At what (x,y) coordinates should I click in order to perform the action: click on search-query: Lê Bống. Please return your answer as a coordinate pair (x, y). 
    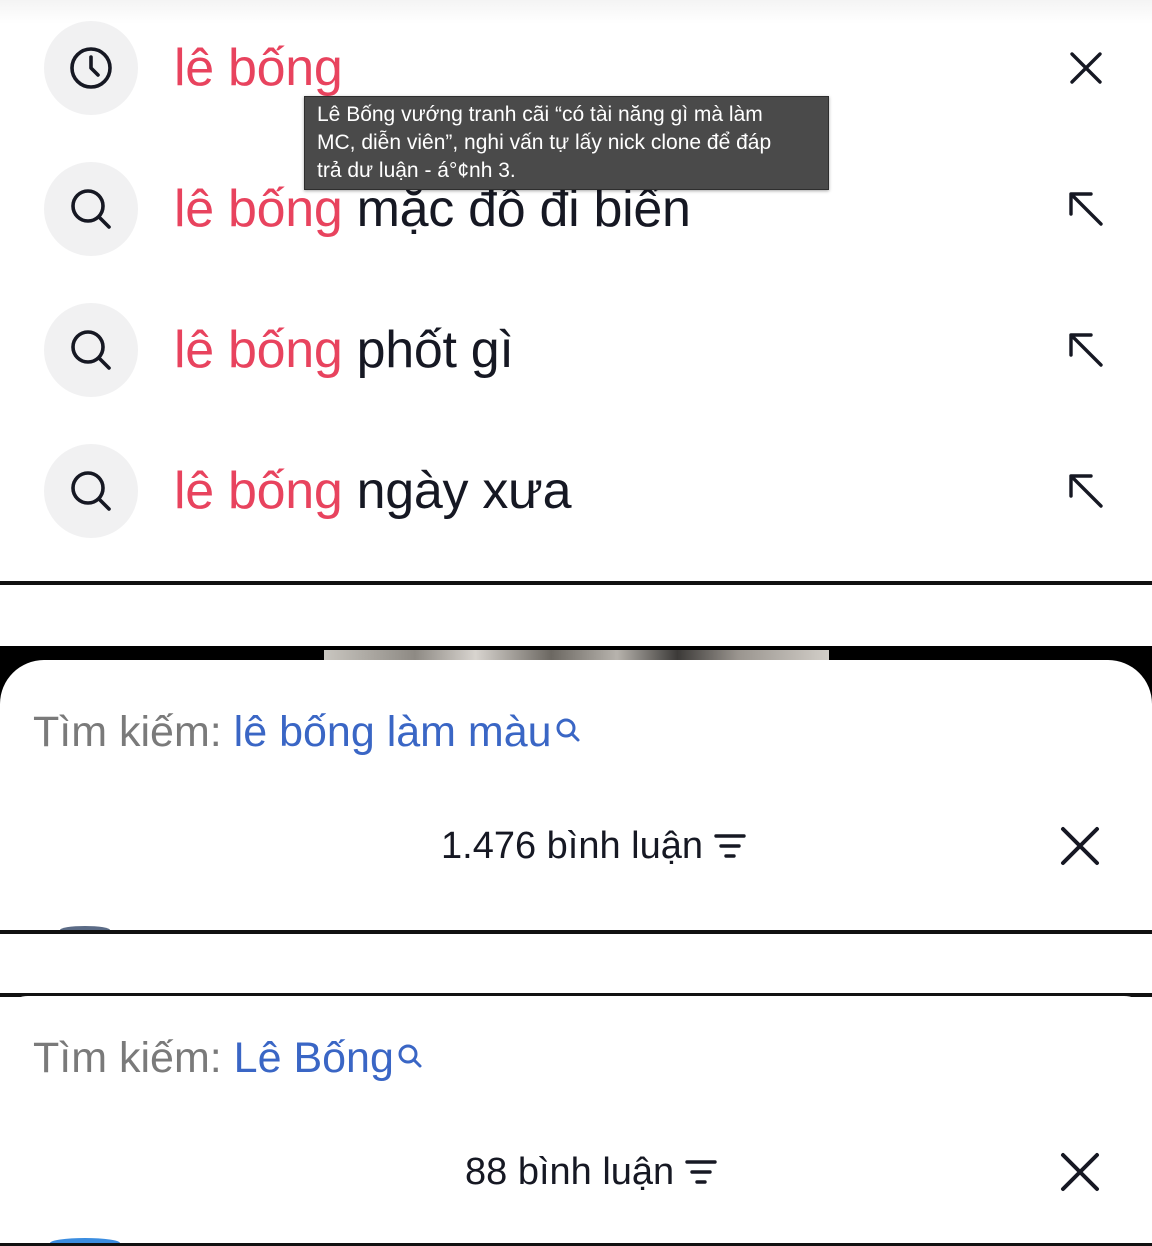
    Looking at the image, I should click on (314, 1058).